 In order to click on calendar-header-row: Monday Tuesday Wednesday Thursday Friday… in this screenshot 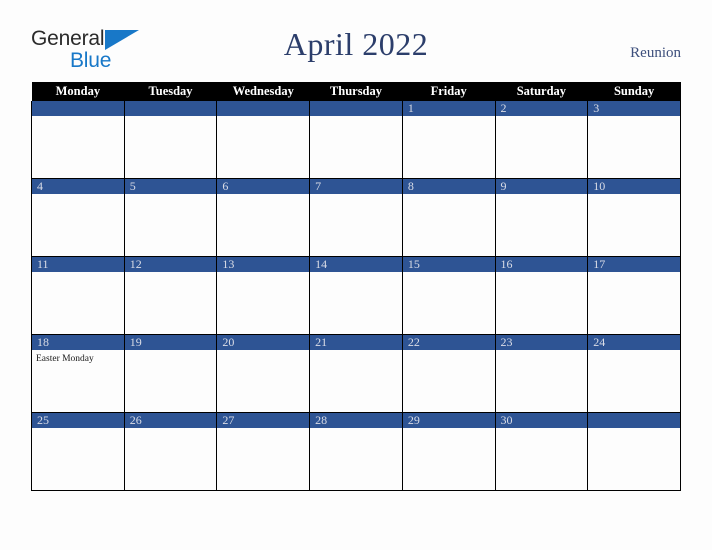, I will do `click(356, 91)`.